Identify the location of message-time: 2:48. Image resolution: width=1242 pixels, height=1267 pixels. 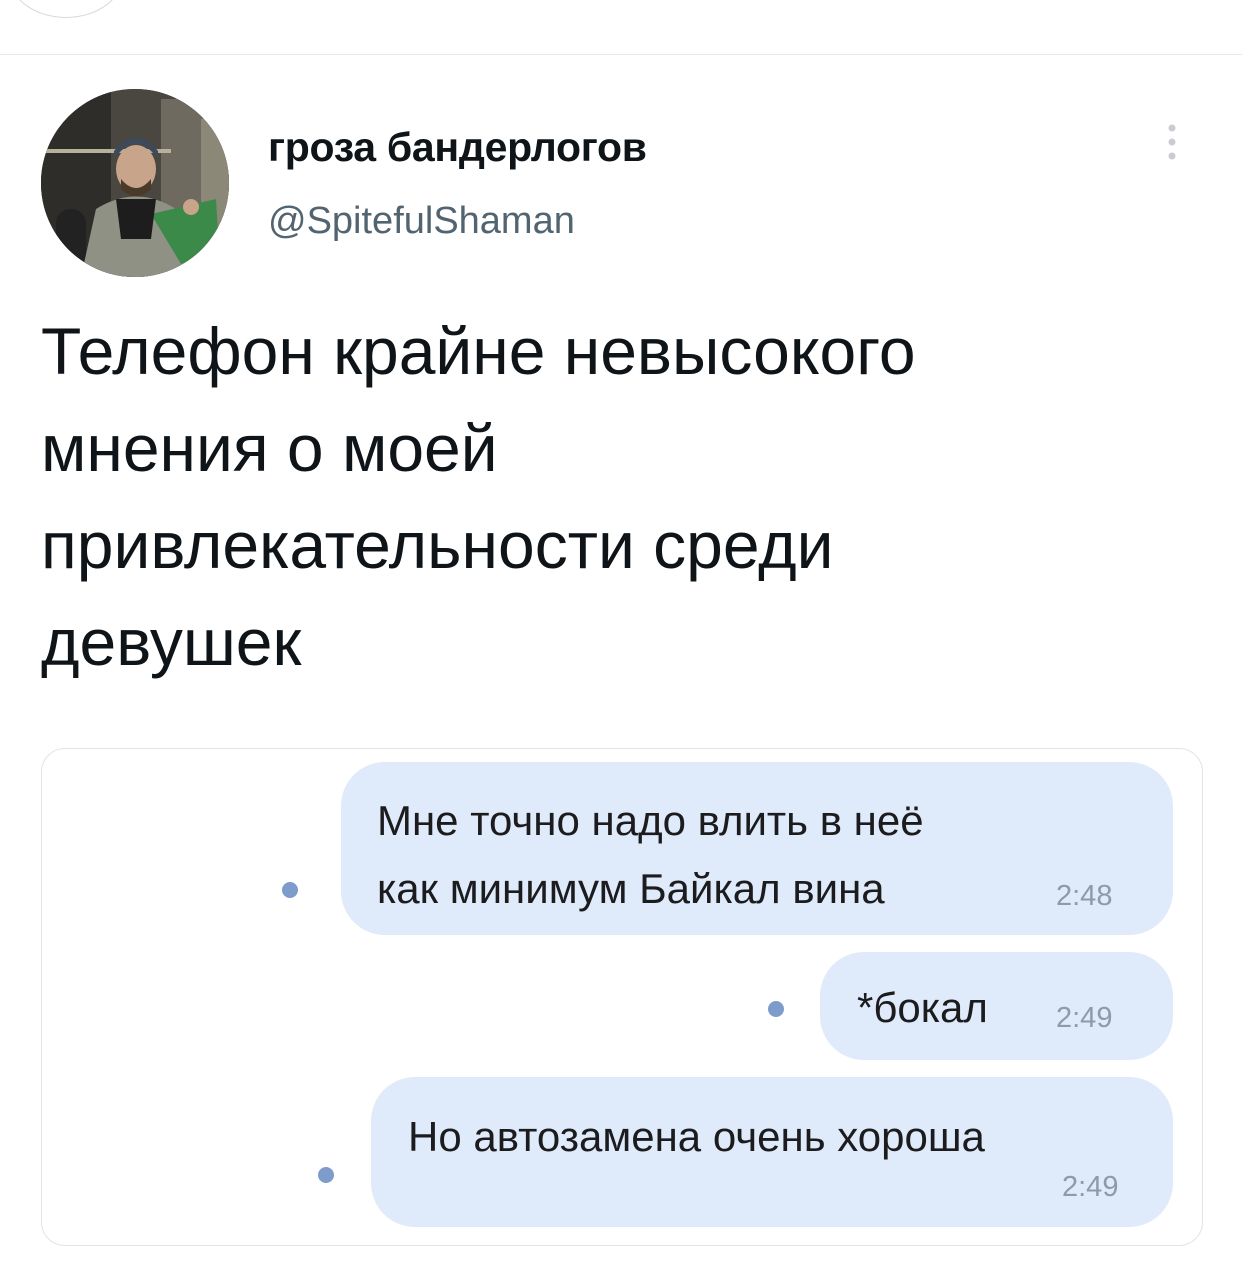
(1084, 896).